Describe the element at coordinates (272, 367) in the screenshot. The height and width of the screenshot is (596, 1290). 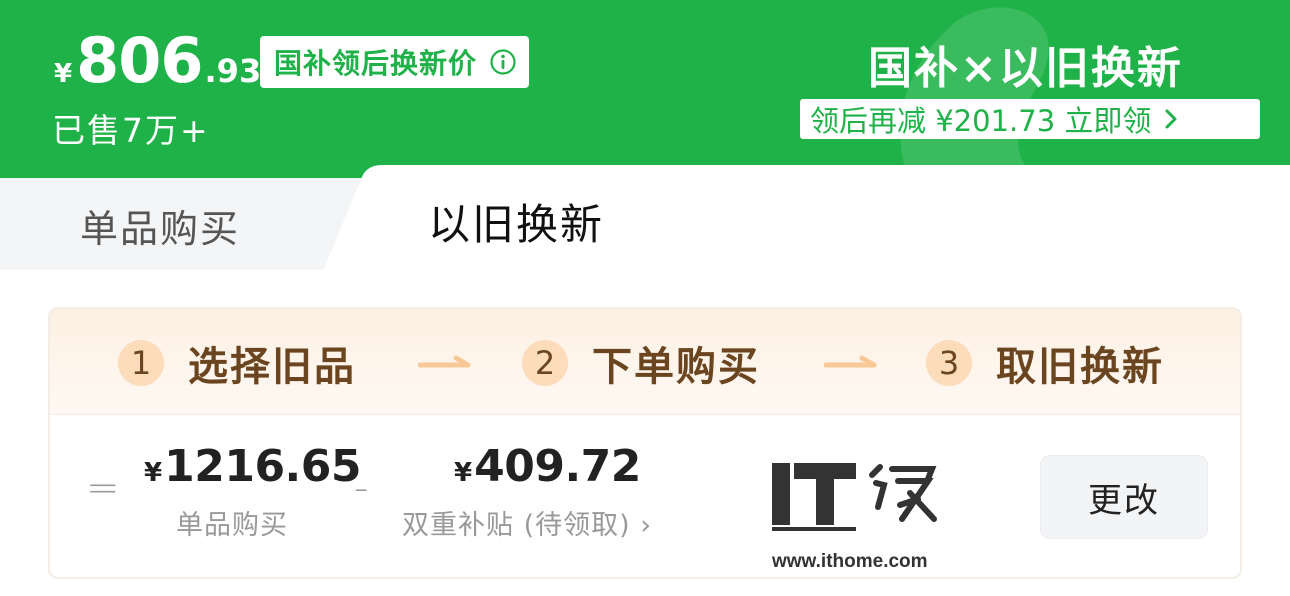
I see `step-label: 选择旧品` at that location.